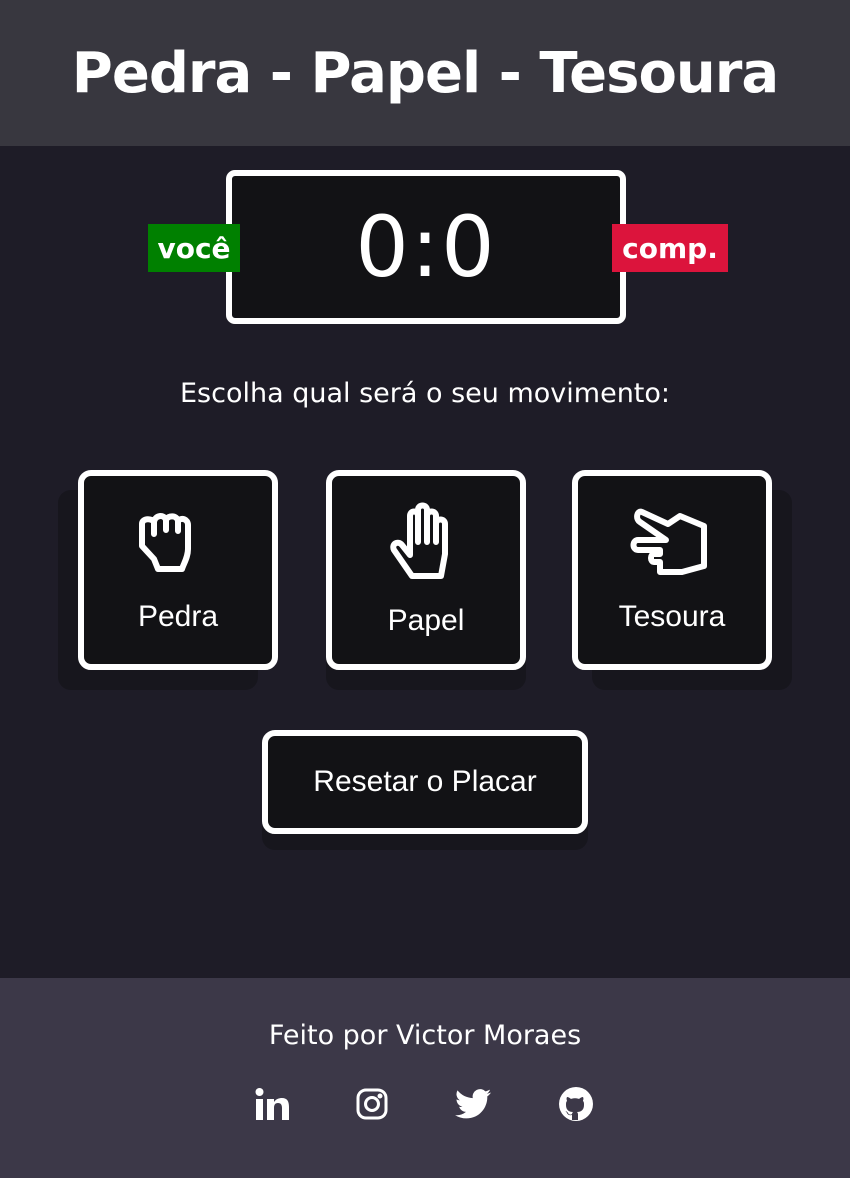  I want to click on header: Pedra - Papel - Tesoura, so click(425, 73).